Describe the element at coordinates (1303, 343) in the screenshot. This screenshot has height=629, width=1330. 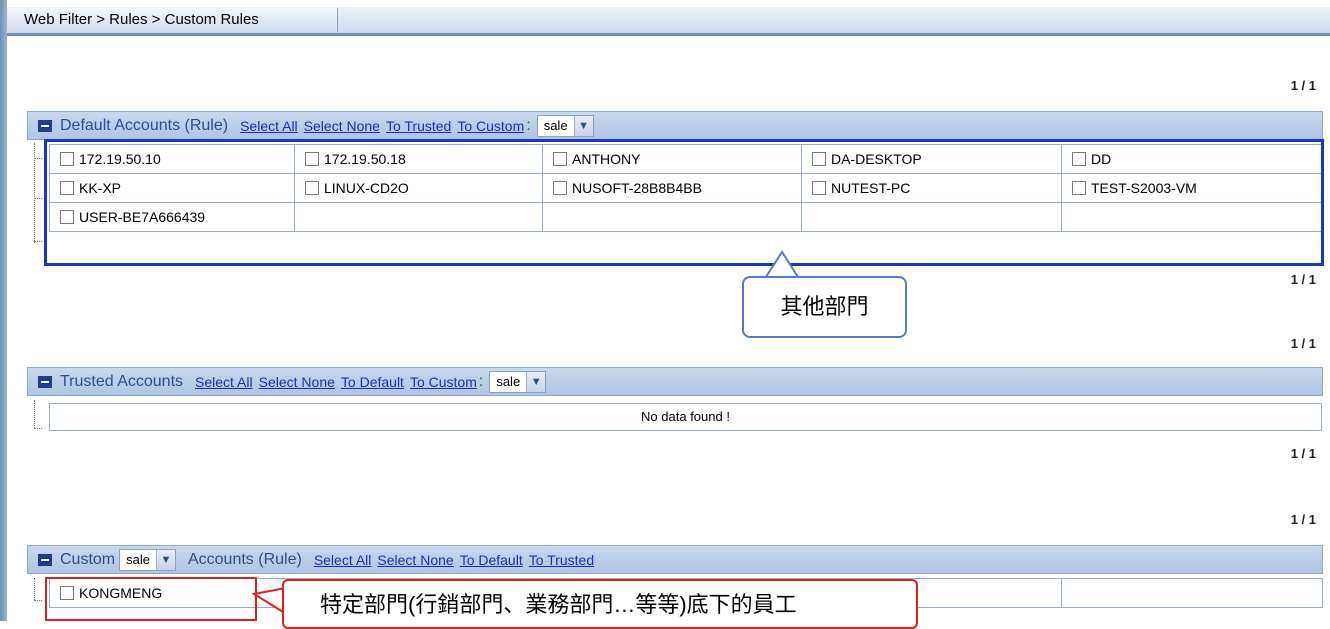
I see `pager-trusted-top: 1 / 1` at that location.